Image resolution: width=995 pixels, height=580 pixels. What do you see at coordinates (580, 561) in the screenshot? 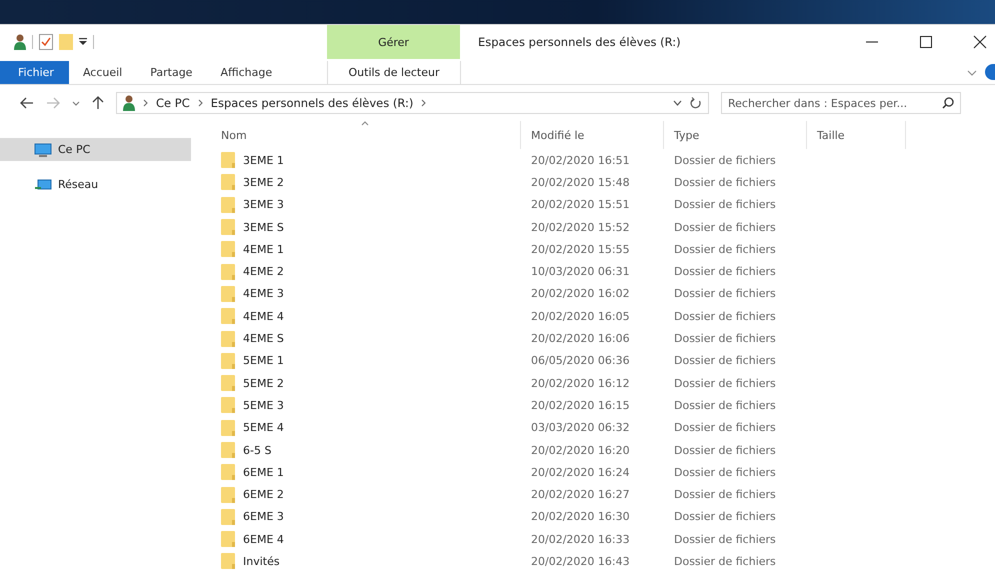
I see `date-cell-text: 20/02/2020 16:43` at bounding box center [580, 561].